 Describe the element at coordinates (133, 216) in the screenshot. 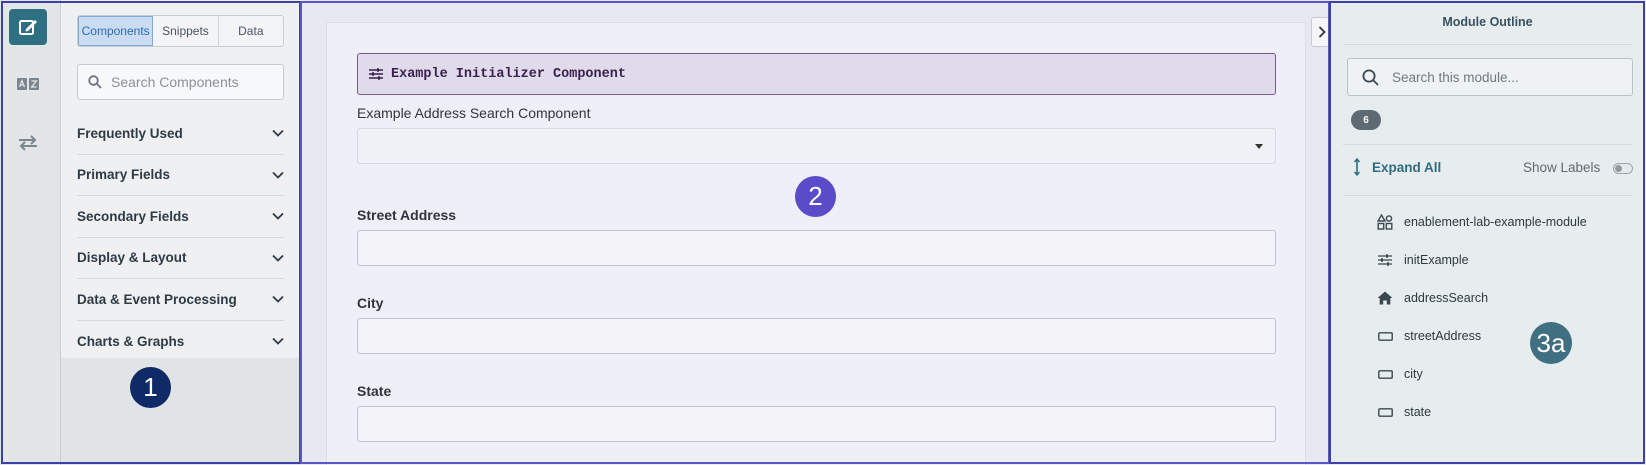

I see `category-label: Secondary Fields` at that location.